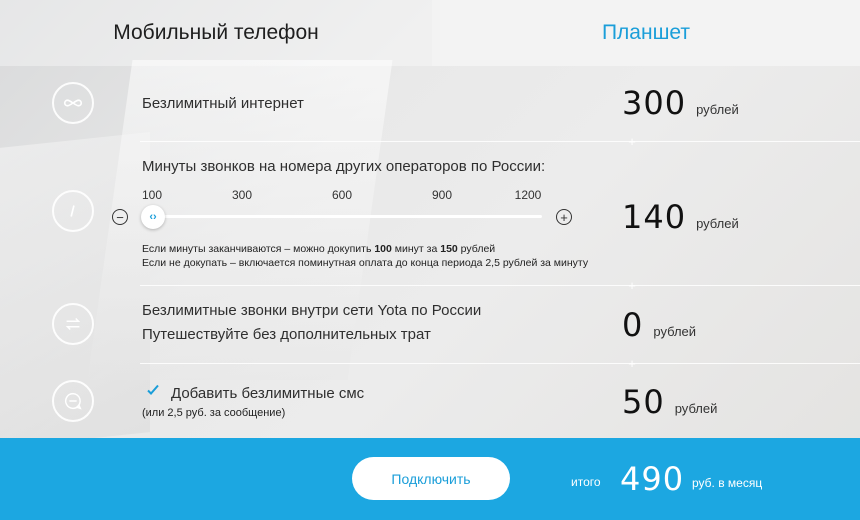 Image resolution: width=860 pixels, height=520 pixels. Describe the element at coordinates (717, 223) in the screenshot. I see `minutes-price-unit: рублей` at that location.